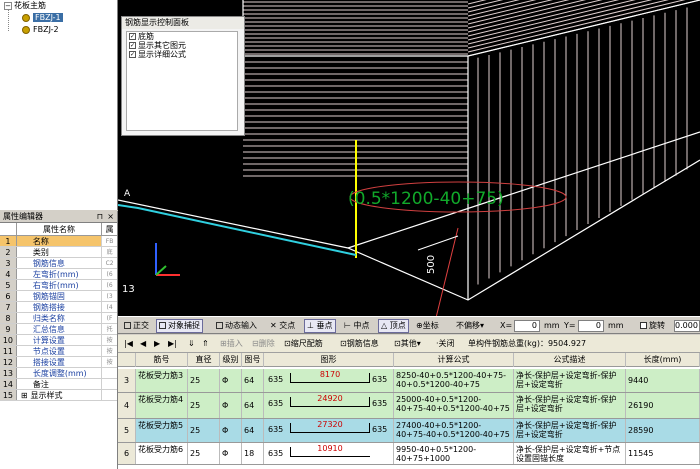 This screenshot has width=700, height=469. I want to click on delete-button: ⊟删除, so click(263, 344).